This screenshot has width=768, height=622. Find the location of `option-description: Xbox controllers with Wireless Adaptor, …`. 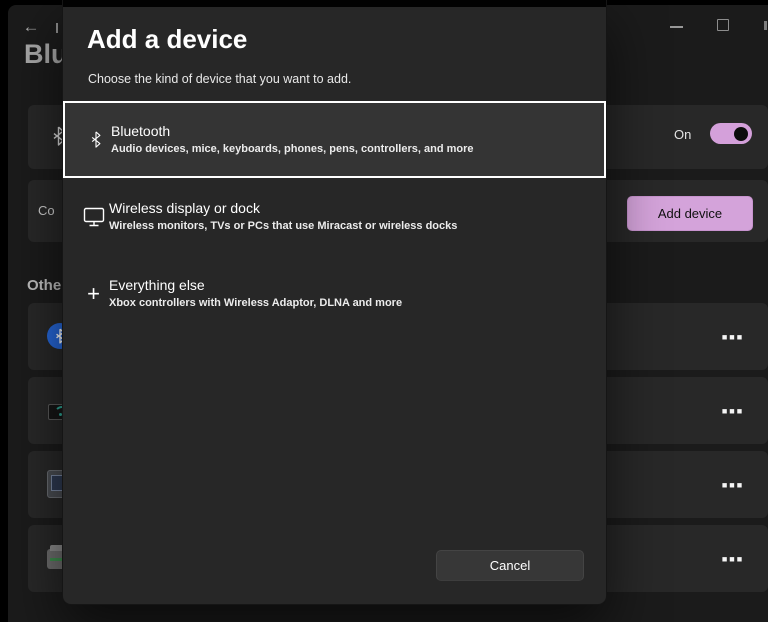

option-description: Xbox controllers with Wireless Adaptor, … is located at coordinates (256, 303).